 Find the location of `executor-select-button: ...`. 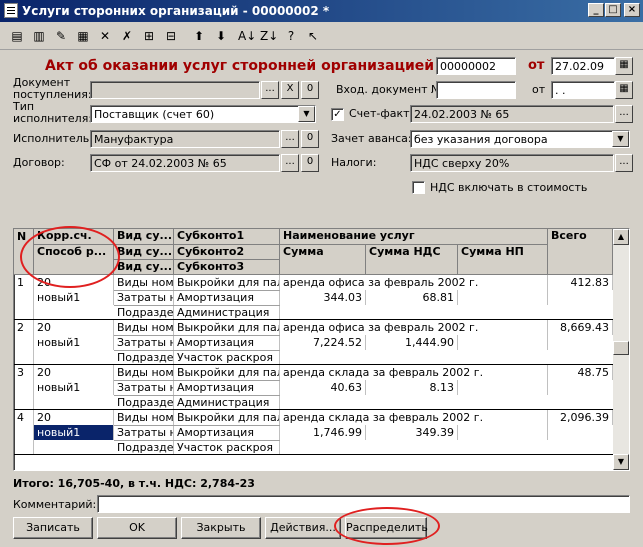

executor-select-button: ... is located at coordinates (290, 139).